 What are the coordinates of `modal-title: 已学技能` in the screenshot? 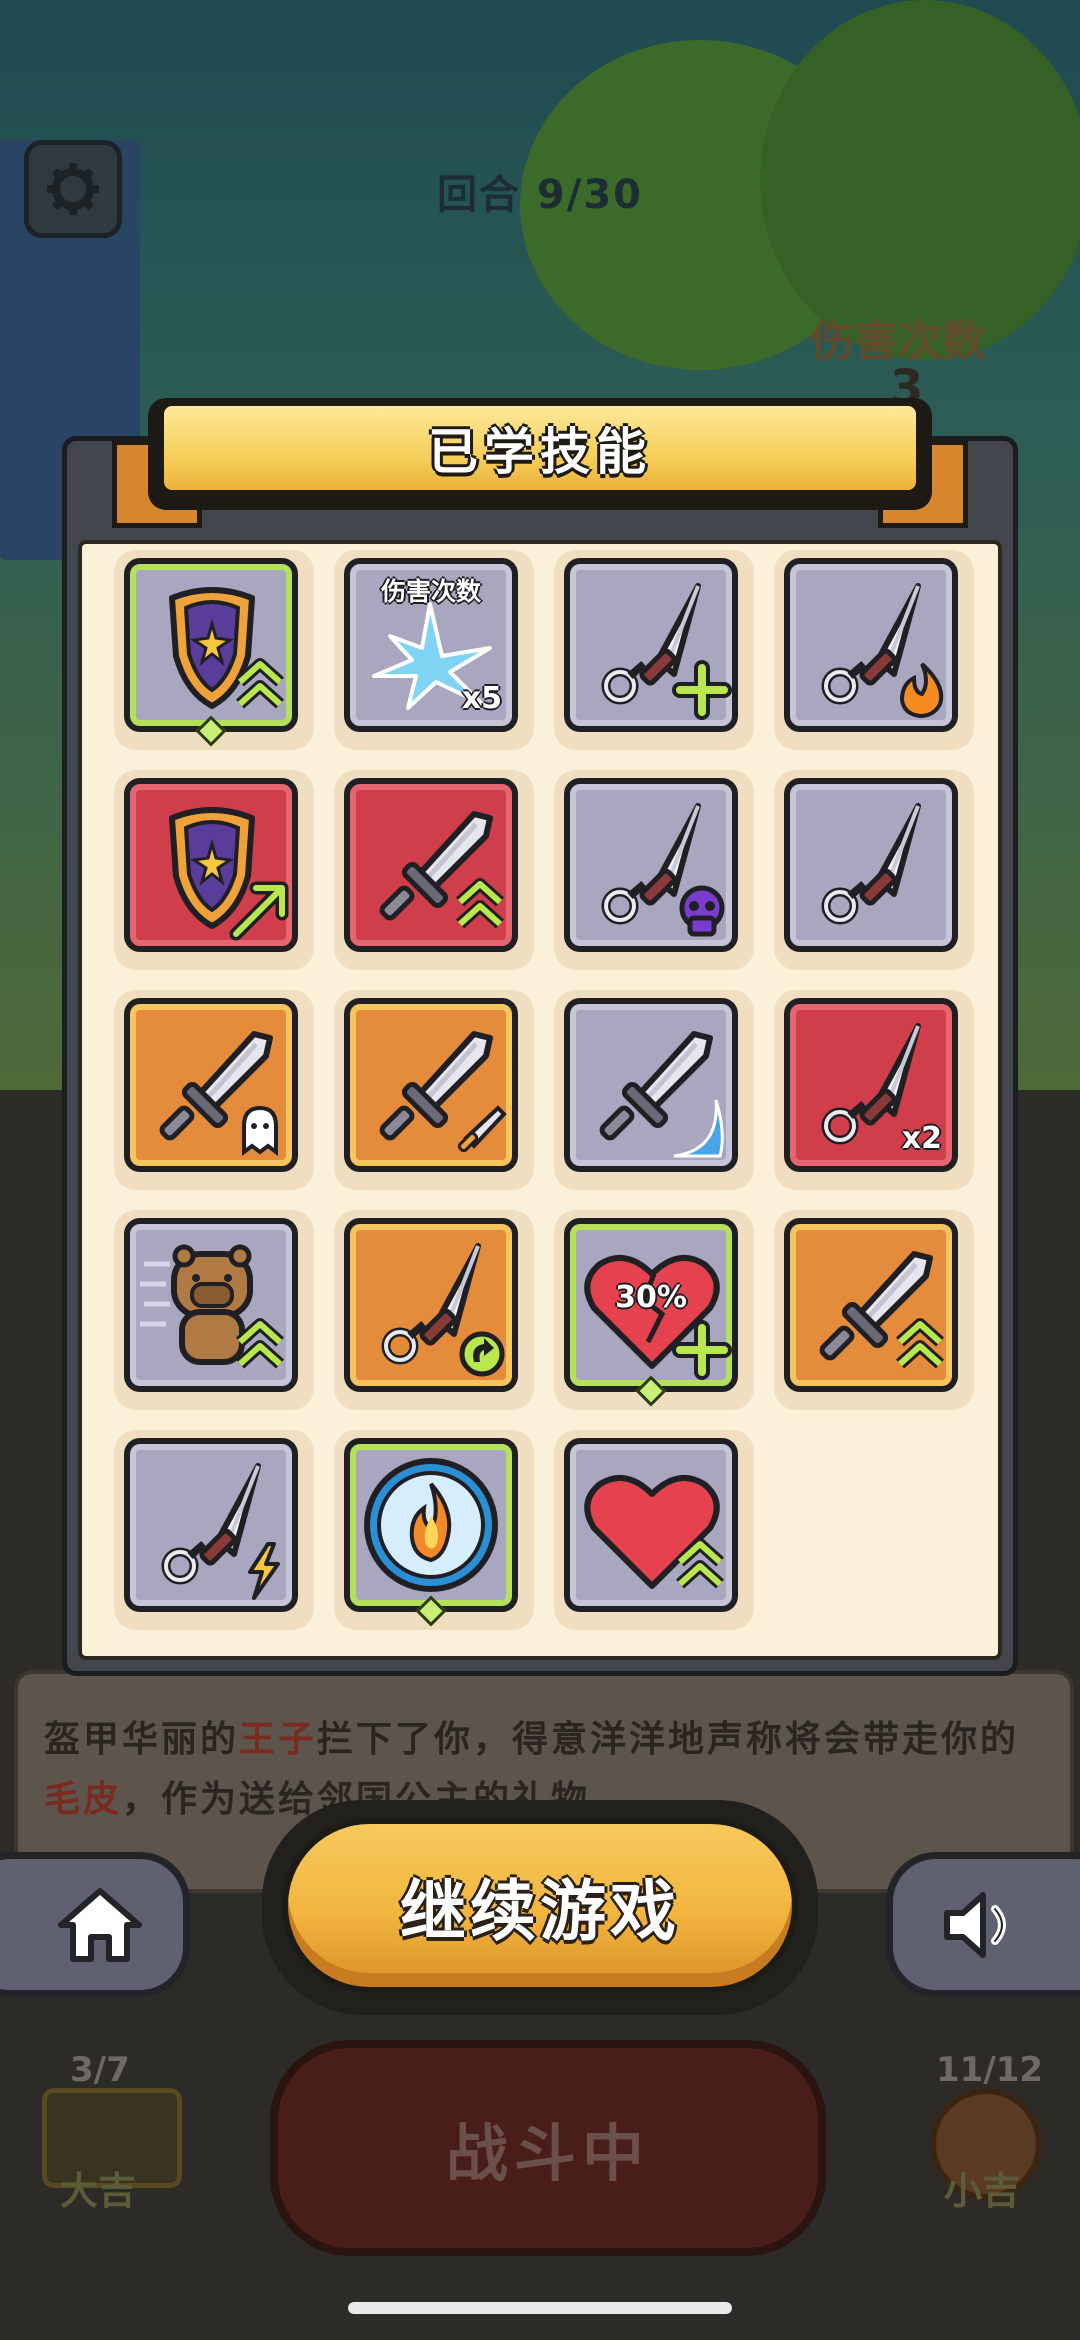 It's located at (540, 452).